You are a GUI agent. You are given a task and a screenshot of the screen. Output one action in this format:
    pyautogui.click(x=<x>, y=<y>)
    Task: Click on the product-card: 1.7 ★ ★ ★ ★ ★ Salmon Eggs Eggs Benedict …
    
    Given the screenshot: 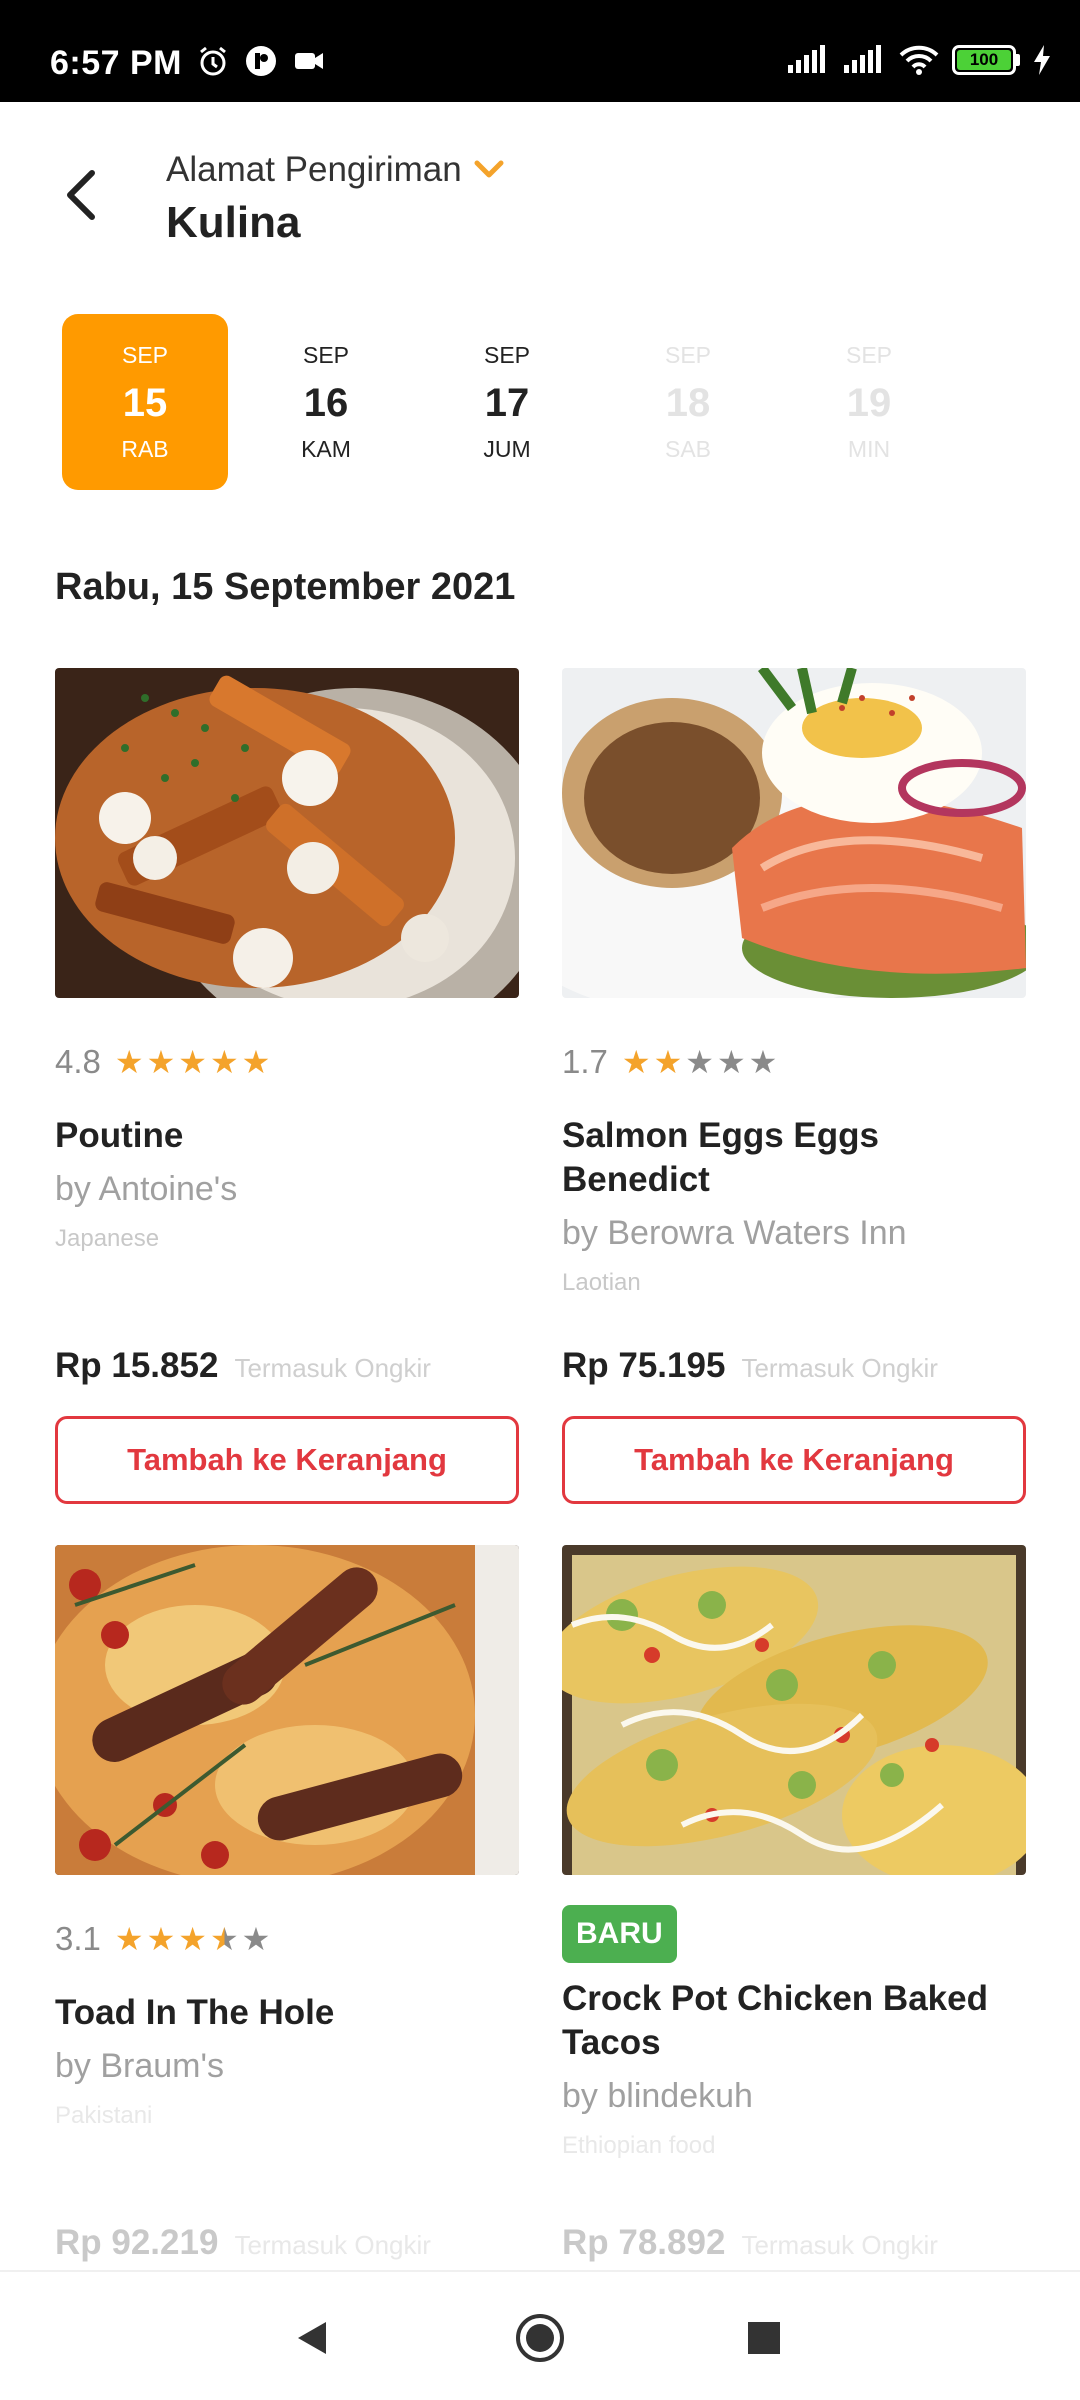 What is the action you would take?
    pyautogui.click(x=794, y=1086)
    